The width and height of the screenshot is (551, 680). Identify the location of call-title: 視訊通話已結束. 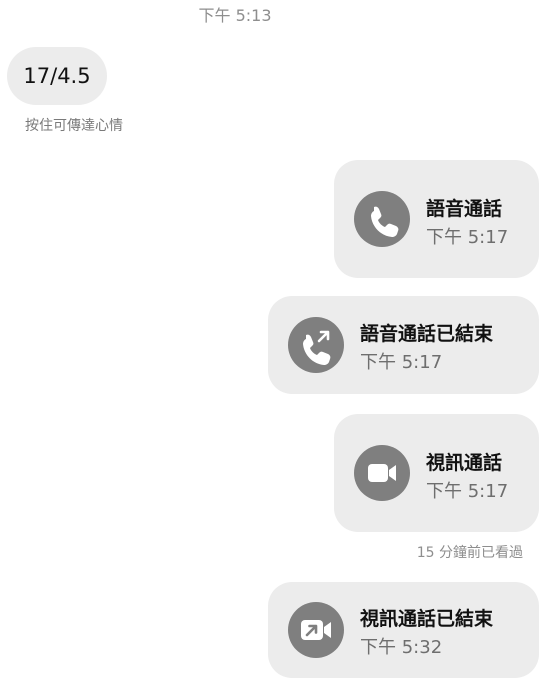
(427, 619).